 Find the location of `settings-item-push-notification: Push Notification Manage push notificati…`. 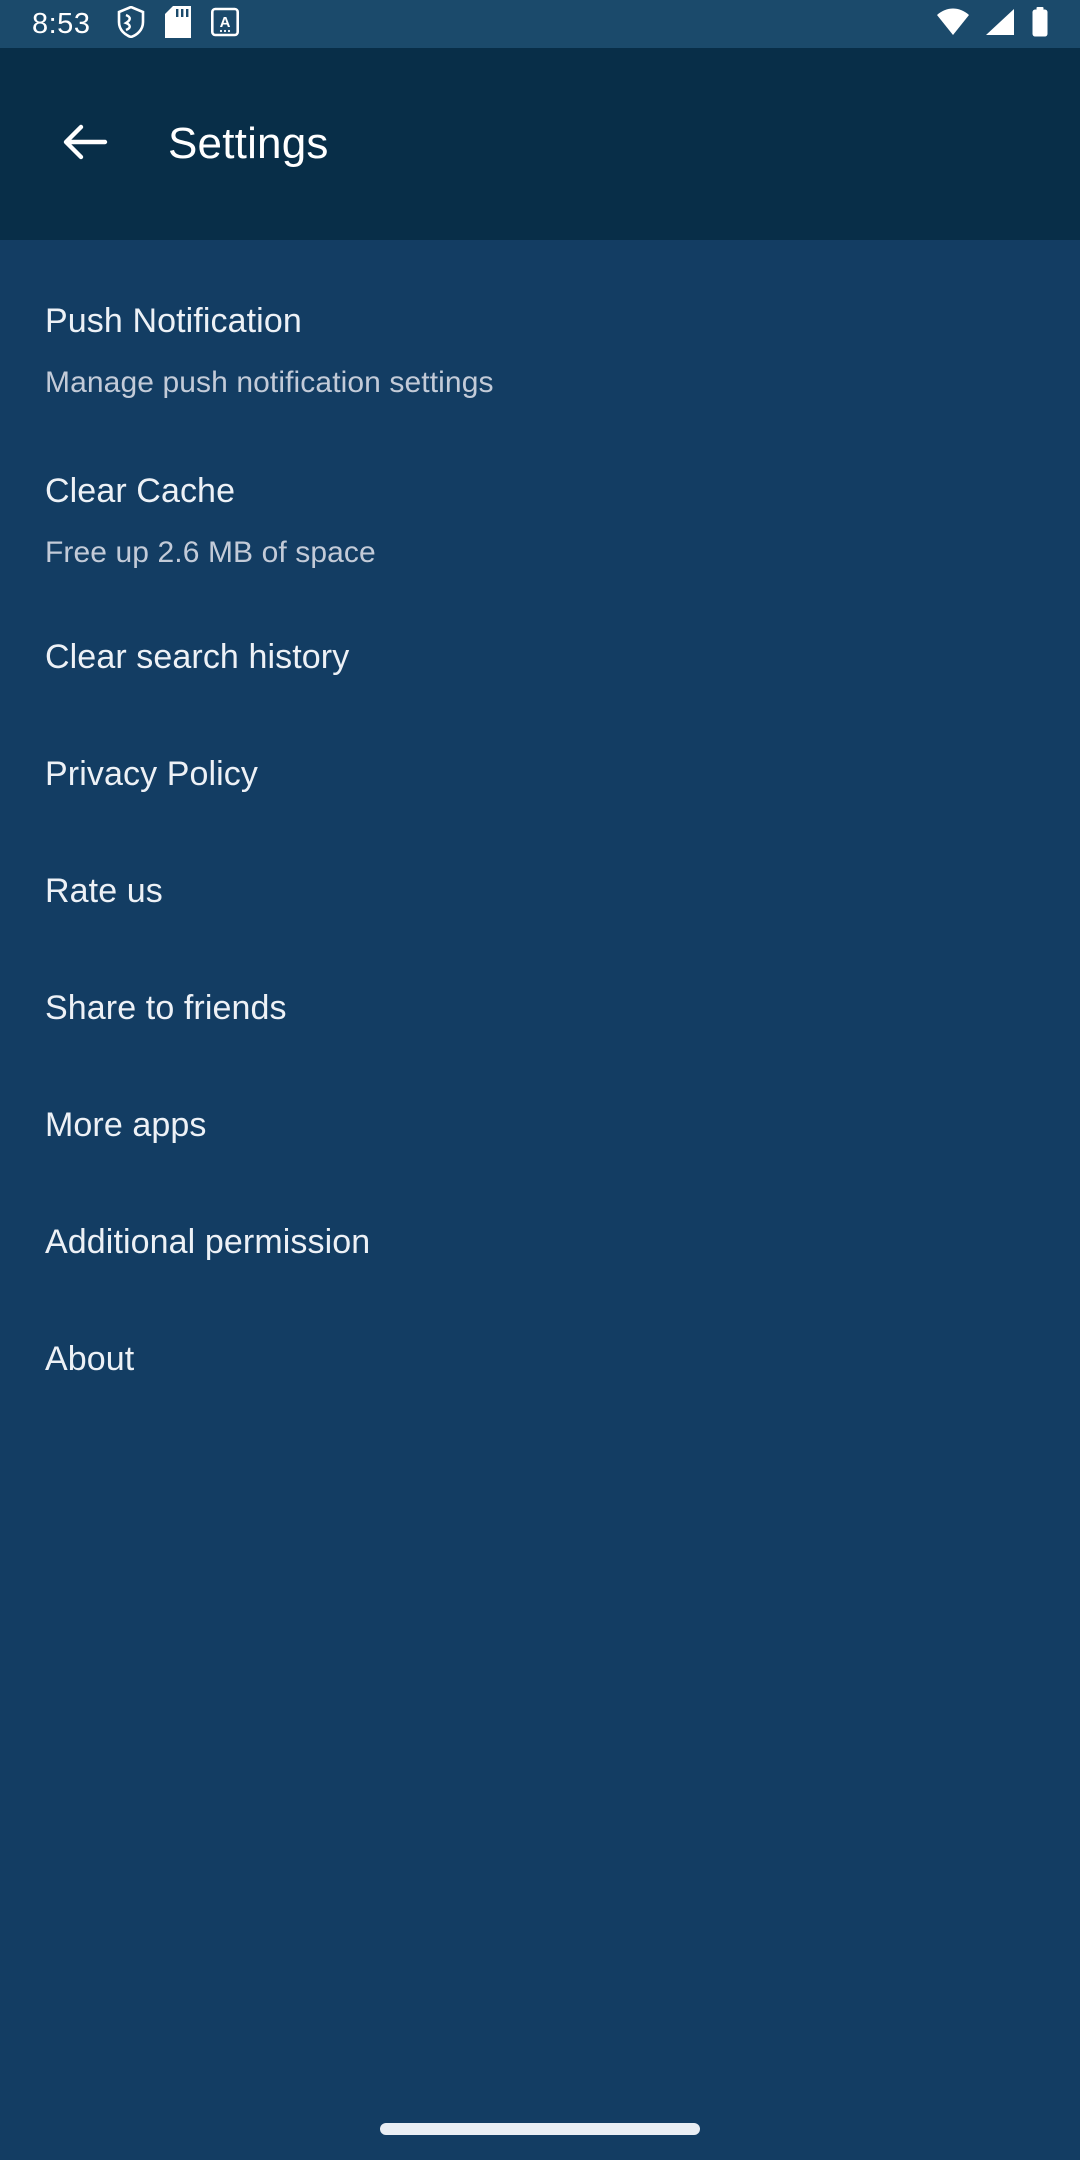

settings-item-push-notification: Push Notification Manage push notificati… is located at coordinates (540, 347).